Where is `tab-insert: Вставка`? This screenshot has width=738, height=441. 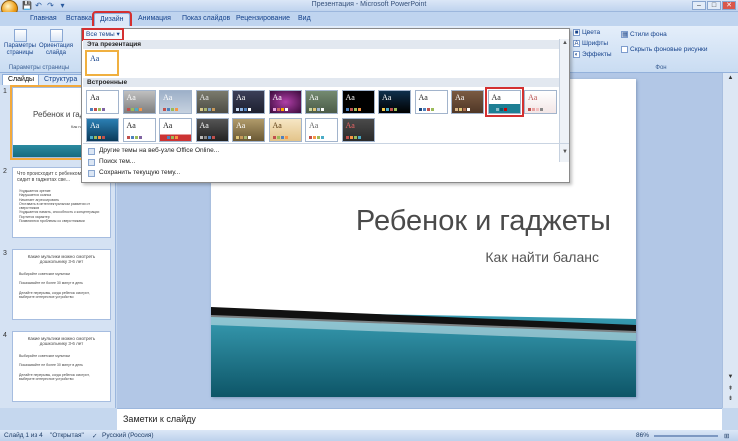 tab-insert: Вставка is located at coordinates (79, 18).